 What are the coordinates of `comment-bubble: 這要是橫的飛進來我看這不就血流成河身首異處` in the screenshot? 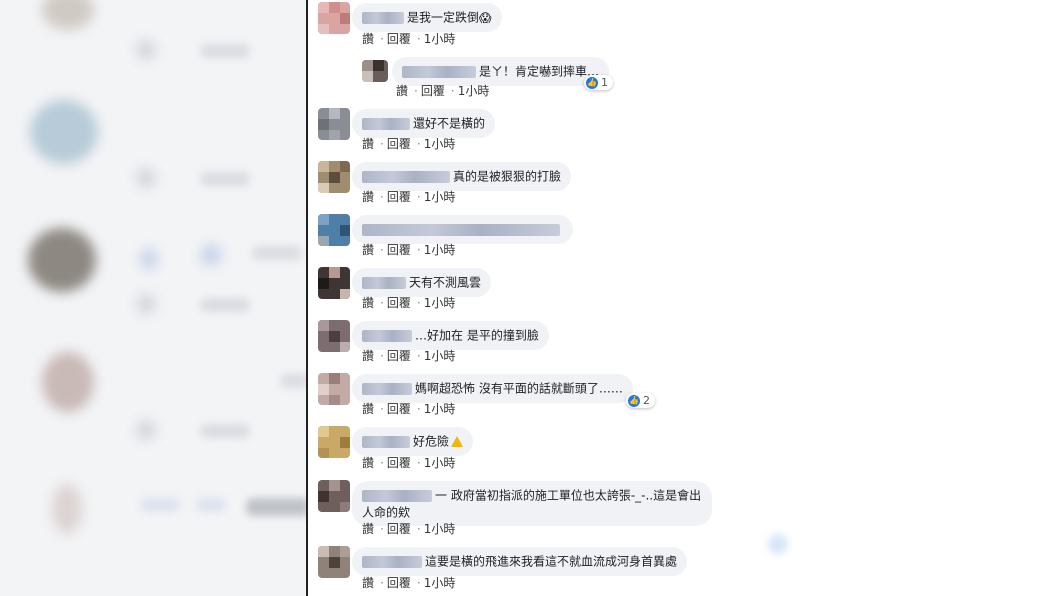 It's located at (520, 561).